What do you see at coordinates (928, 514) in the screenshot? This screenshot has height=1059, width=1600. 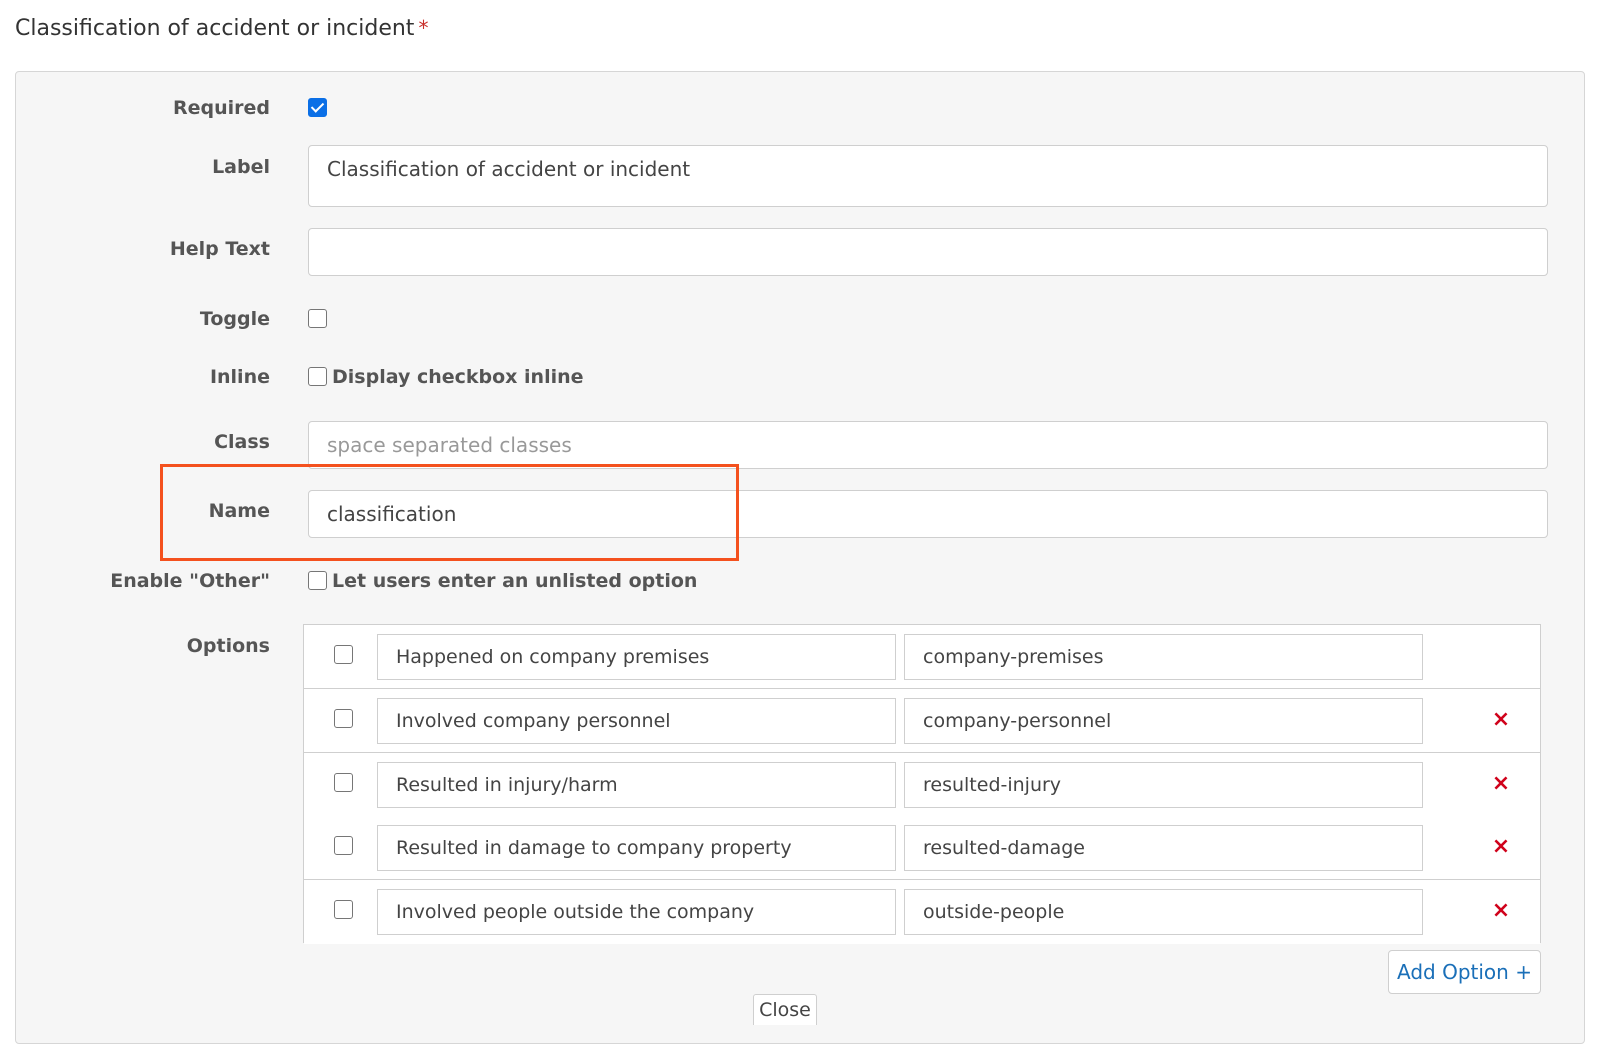 I see `name-input: classification` at bounding box center [928, 514].